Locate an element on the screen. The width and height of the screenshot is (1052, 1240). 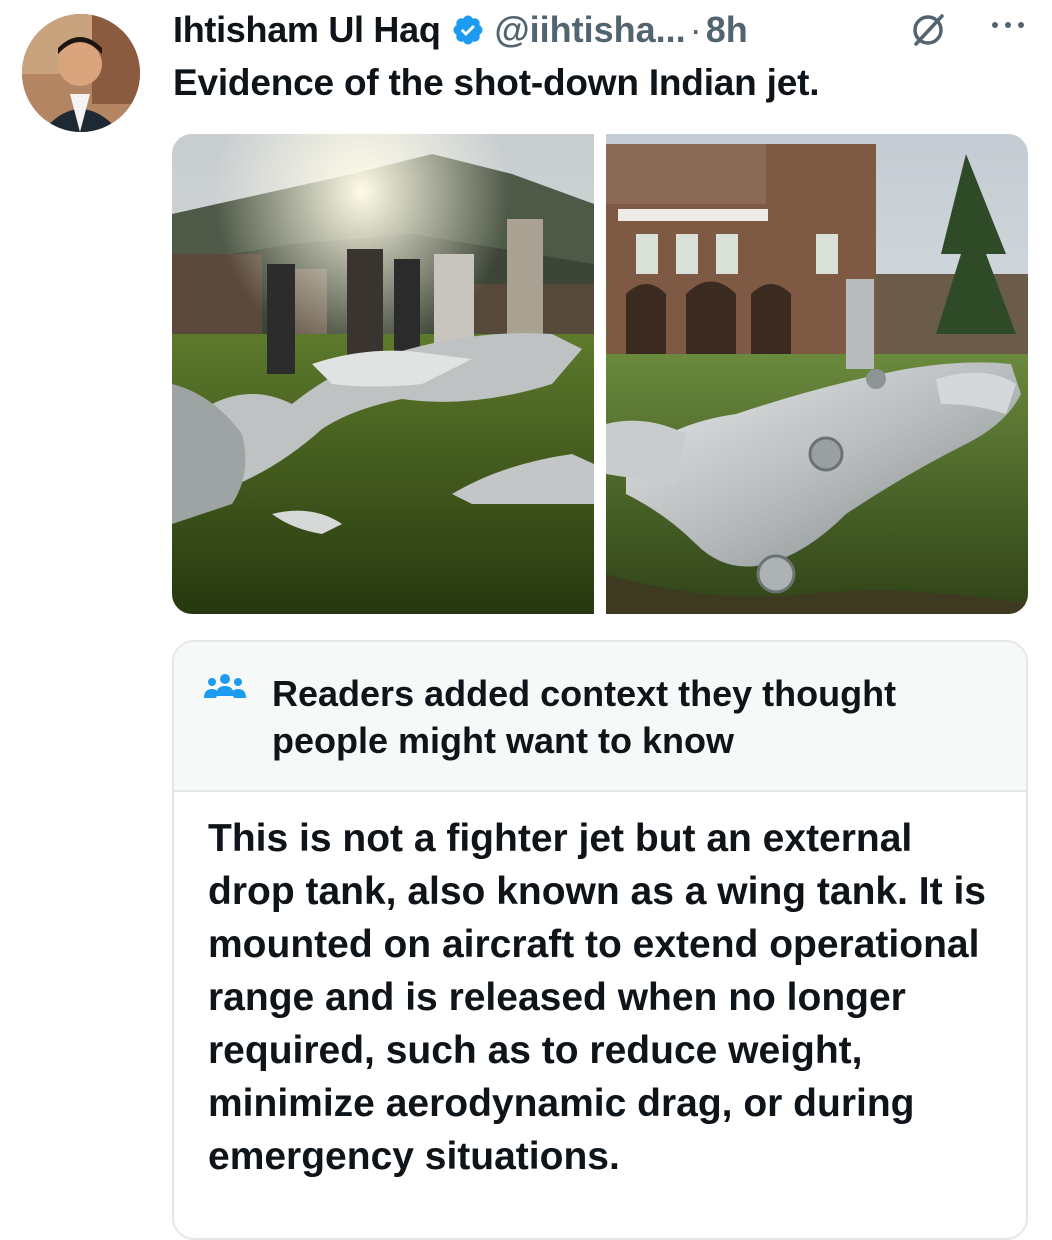
author-avatar is located at coordinates (81, 73).